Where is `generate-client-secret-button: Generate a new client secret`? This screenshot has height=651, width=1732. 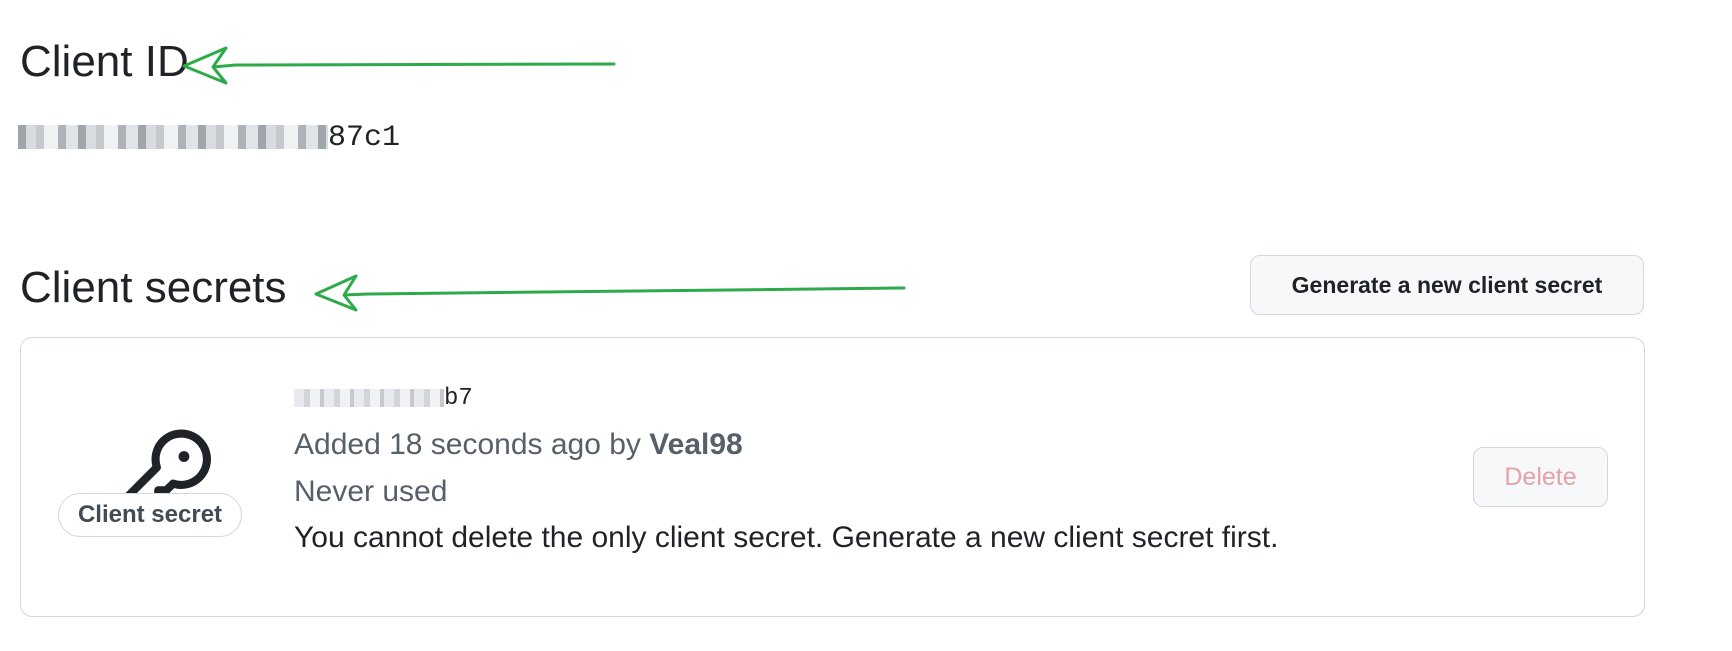
generate-client-secret-button: Generate a new client secret is located at coordinates (1447, 285).